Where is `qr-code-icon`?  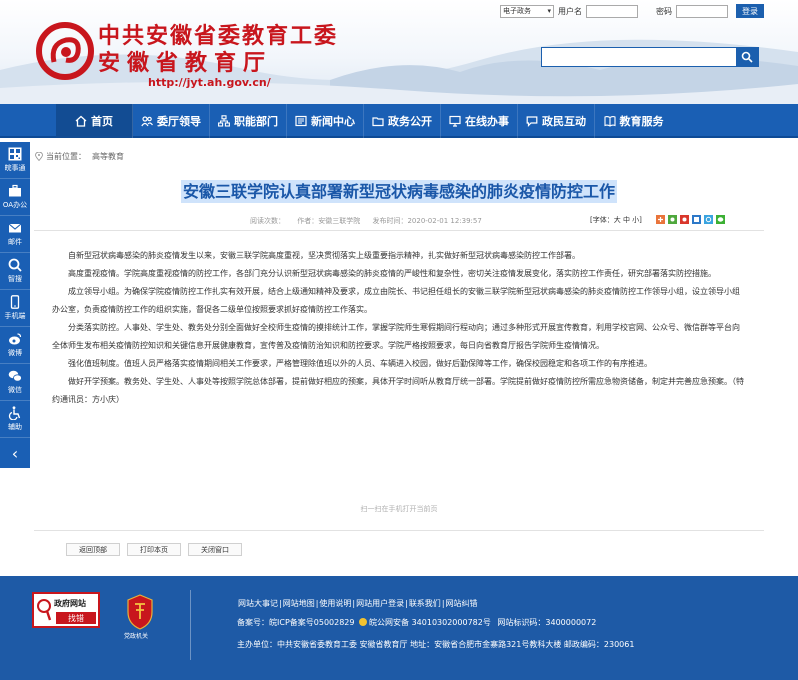
qr-code-icon is located at coordinates (15, 154).